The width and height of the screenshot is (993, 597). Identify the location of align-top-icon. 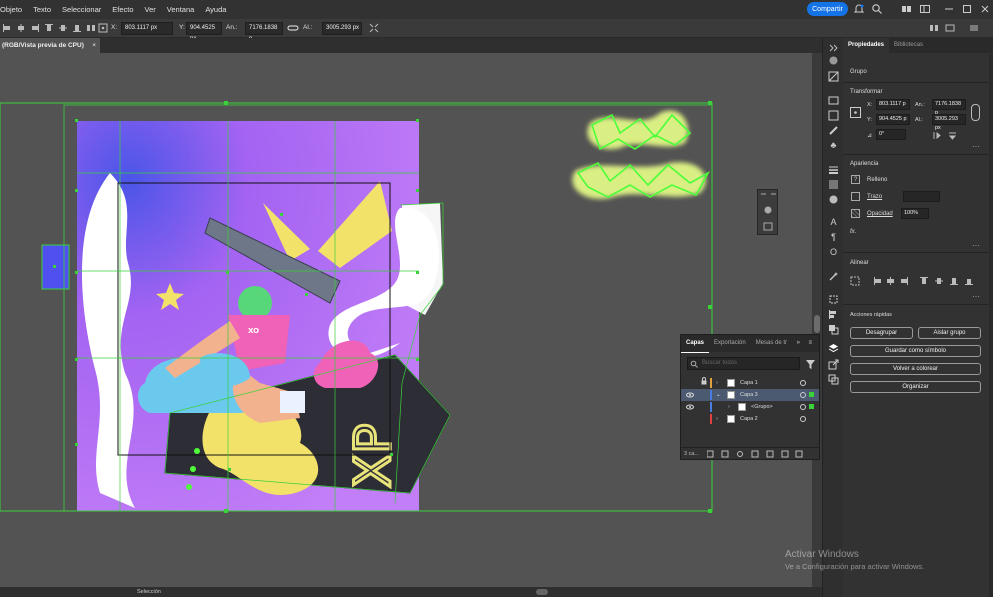
(49, 28).